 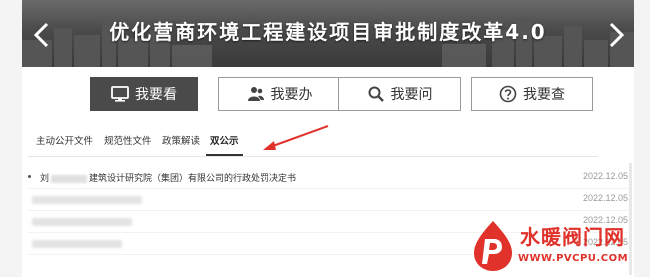 I want to click on button-wo-yao-kan: 我要看, so click(x=144, y=94).